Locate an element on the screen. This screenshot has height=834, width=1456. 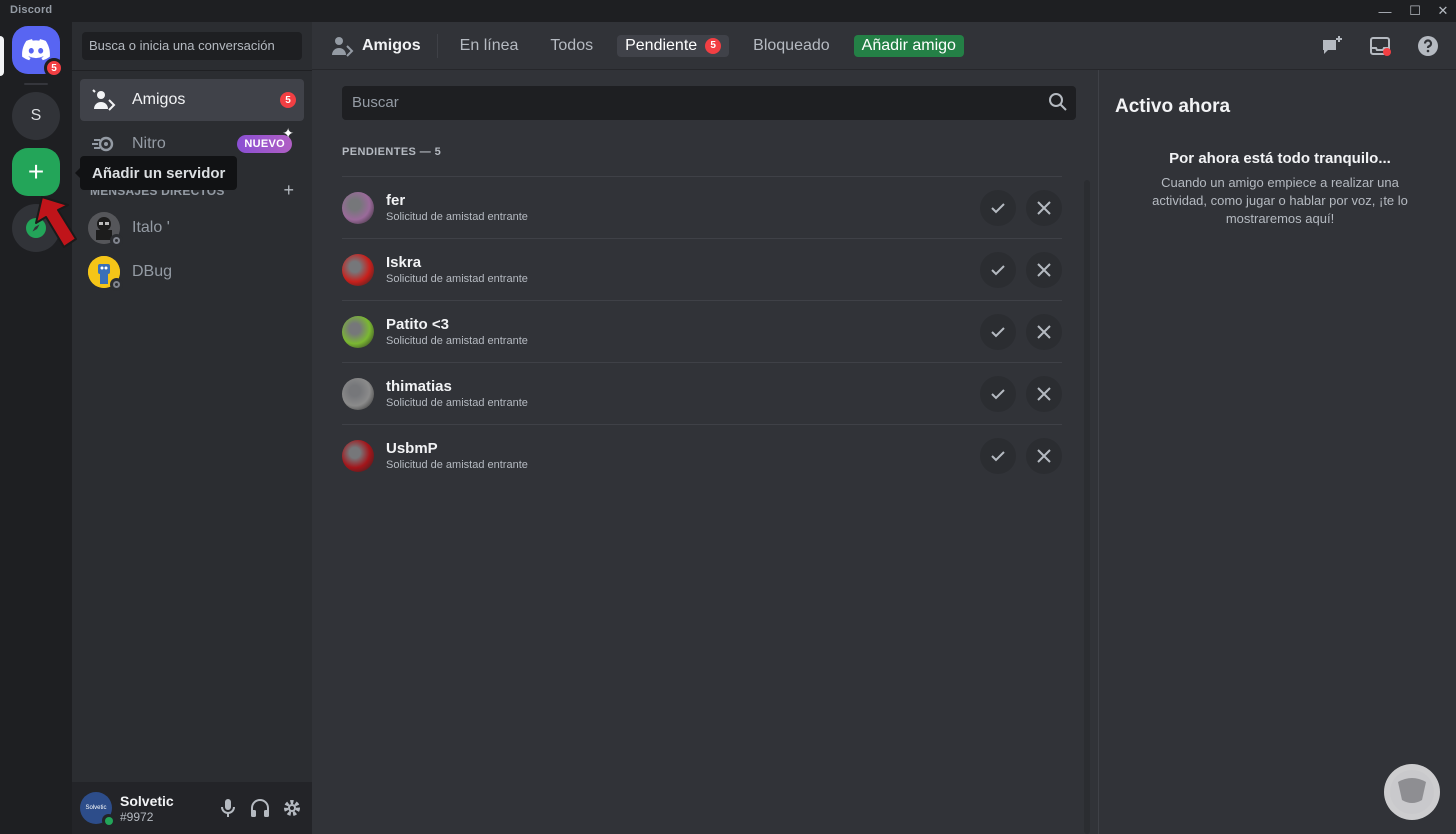
tab-all: Todos is located at coordinates (571, 46).